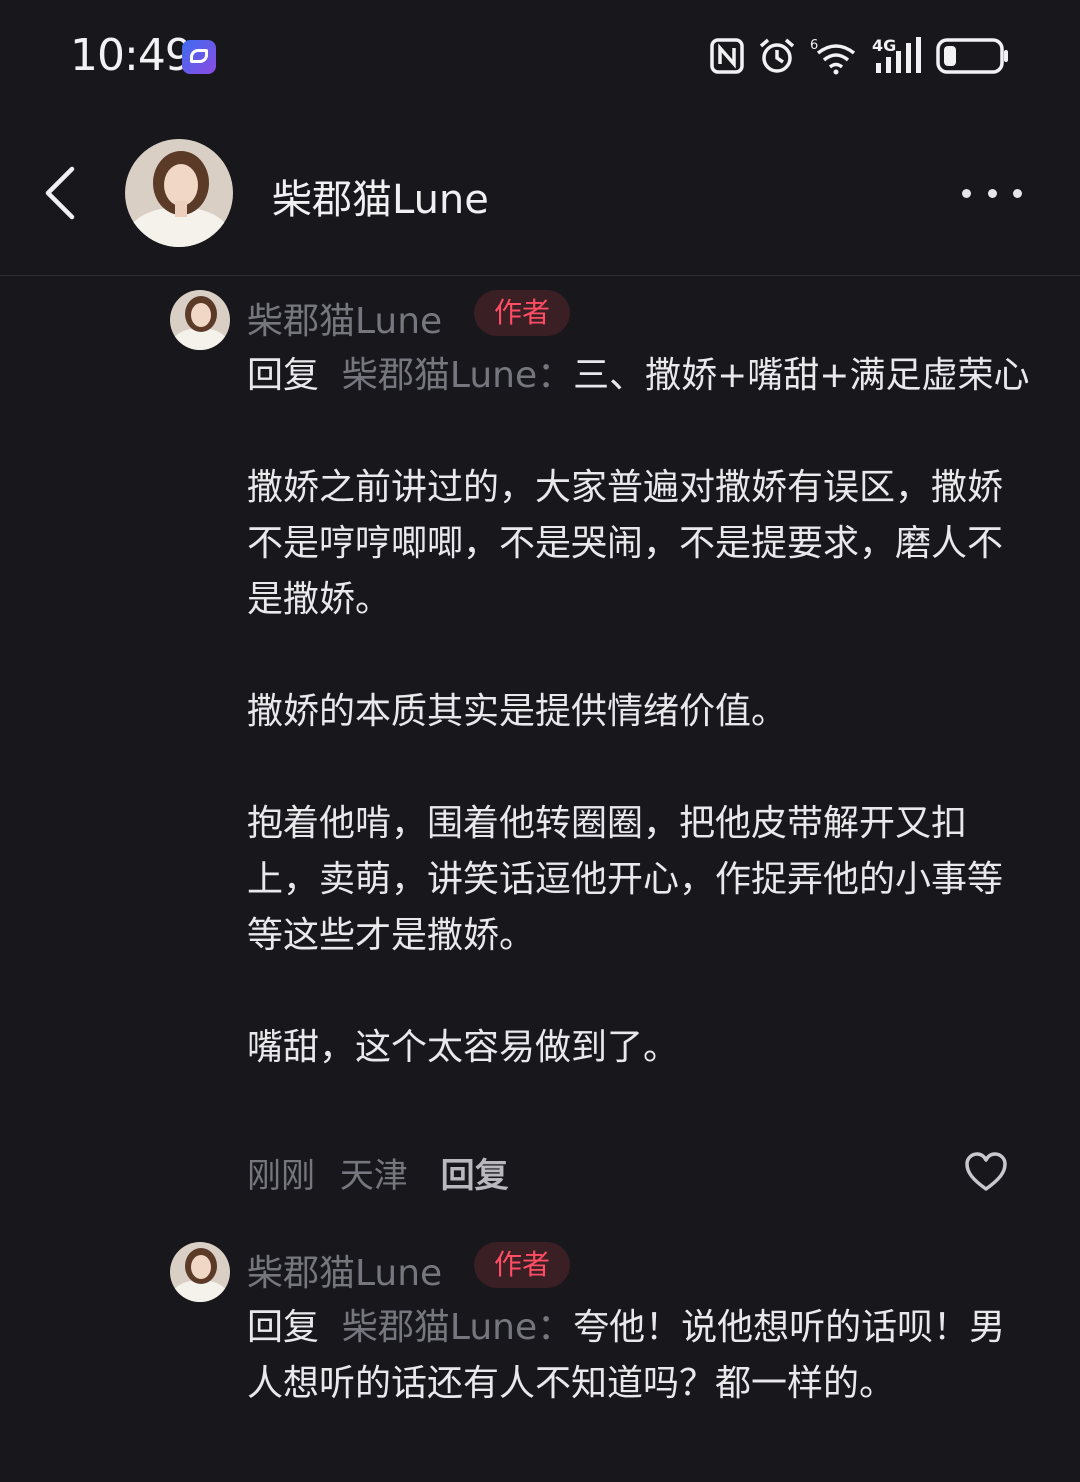 The image size is (1080, 1482). I want to click on app-notification-icon, so click(199, 57).